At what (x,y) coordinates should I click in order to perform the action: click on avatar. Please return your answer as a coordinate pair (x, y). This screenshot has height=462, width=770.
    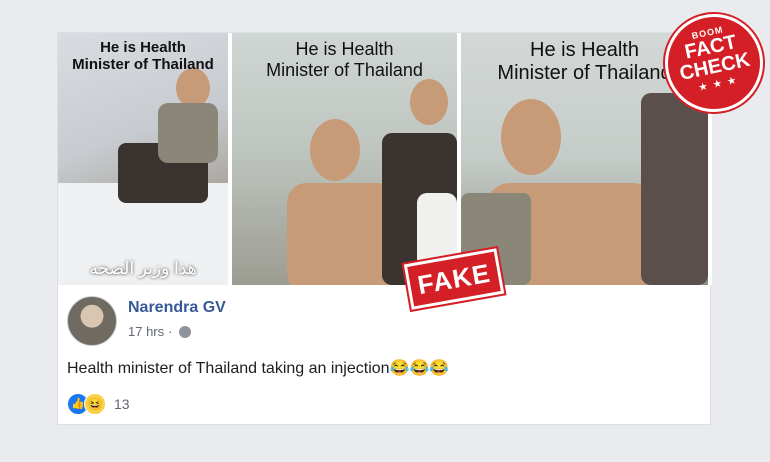
    Looking at the image, I should click on (92, 321).